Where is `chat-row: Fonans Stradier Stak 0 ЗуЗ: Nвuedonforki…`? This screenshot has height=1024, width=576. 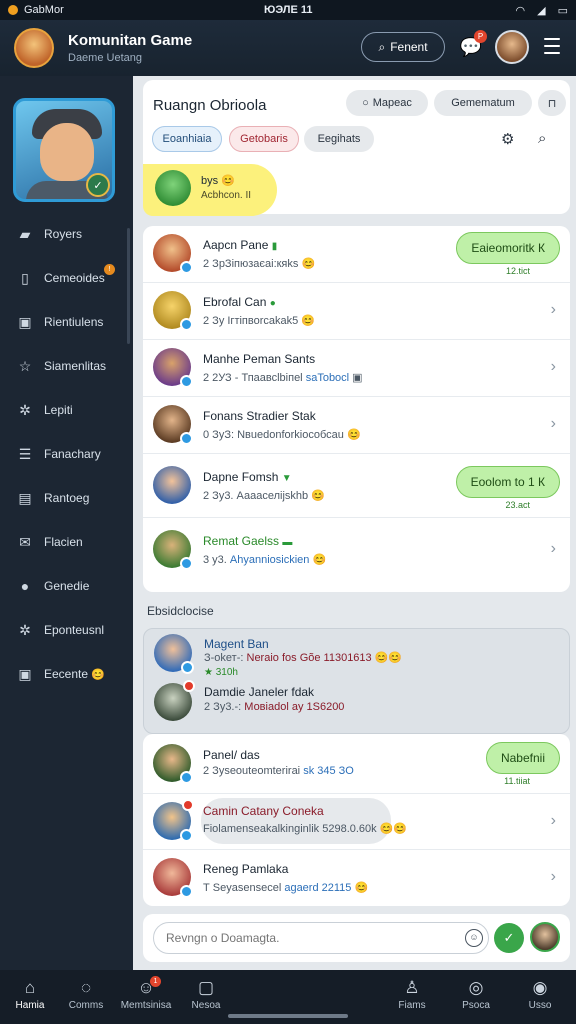 chat-row: Fonans Stradier Stak 0 ЗуЗ: Nвuedonforki… is located at coordinates (356, 425).